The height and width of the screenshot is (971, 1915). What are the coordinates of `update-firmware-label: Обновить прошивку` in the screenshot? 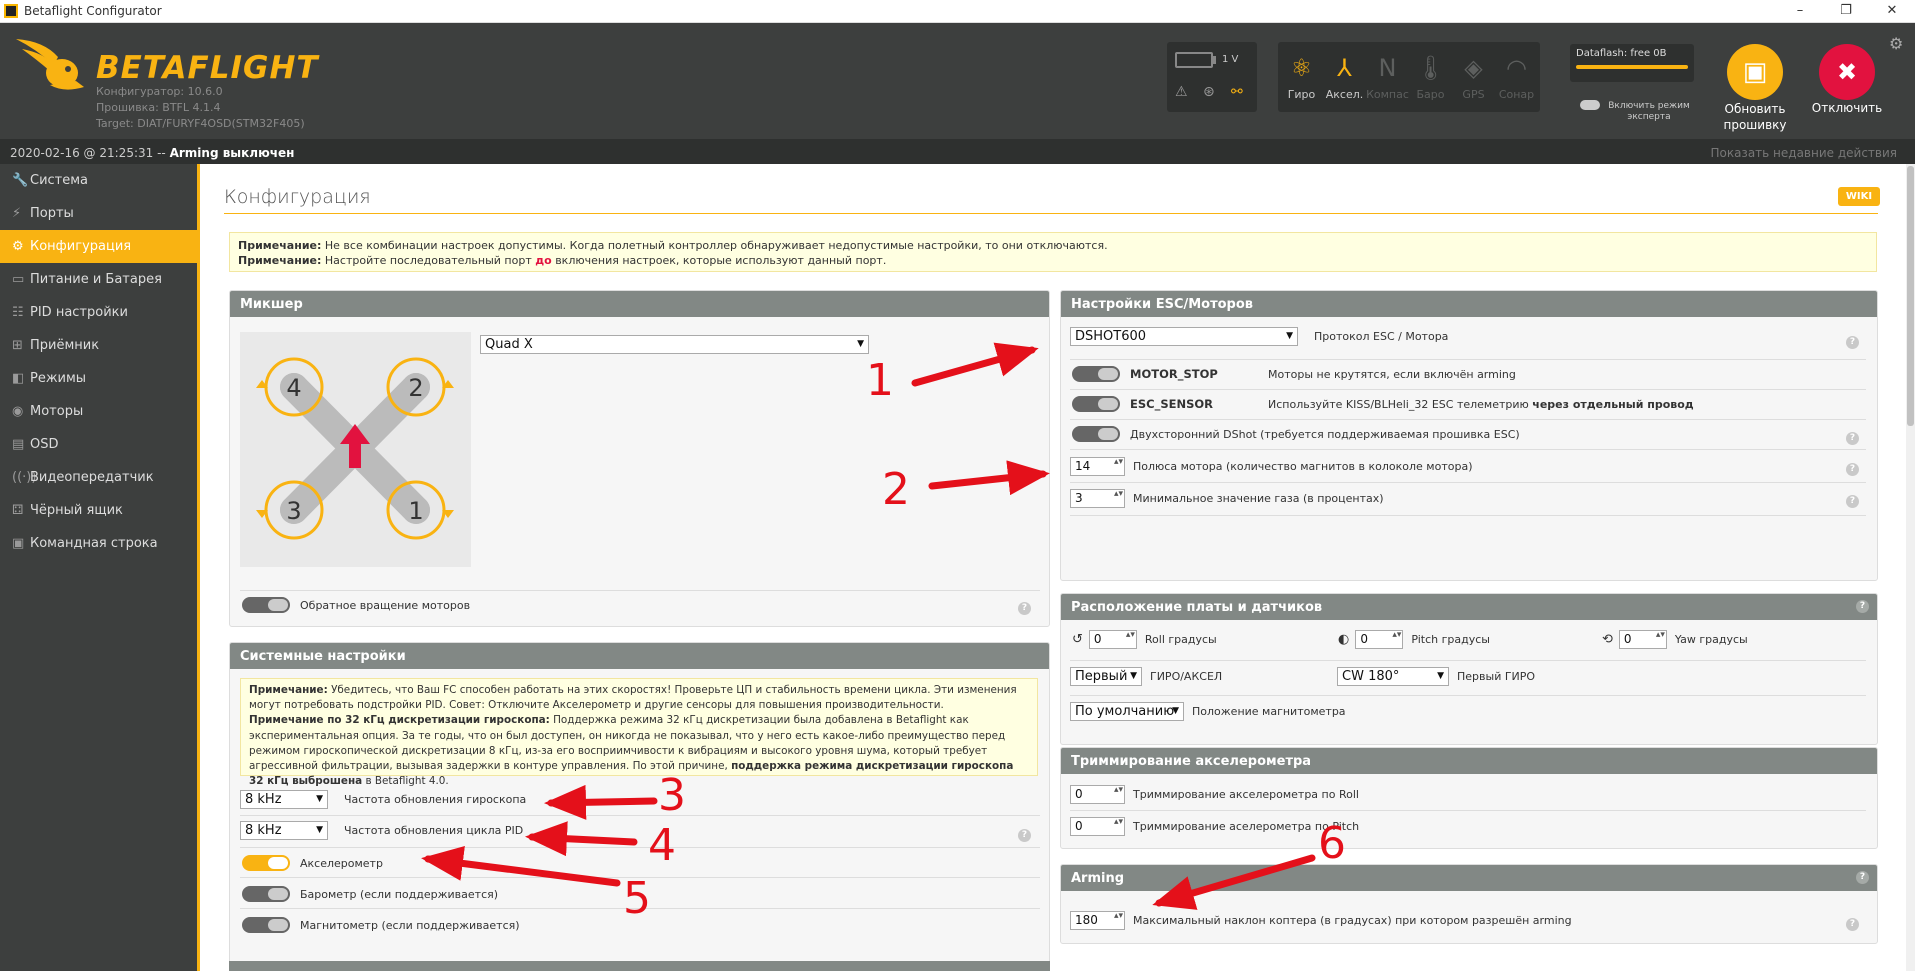 It's located at (1755, 117).